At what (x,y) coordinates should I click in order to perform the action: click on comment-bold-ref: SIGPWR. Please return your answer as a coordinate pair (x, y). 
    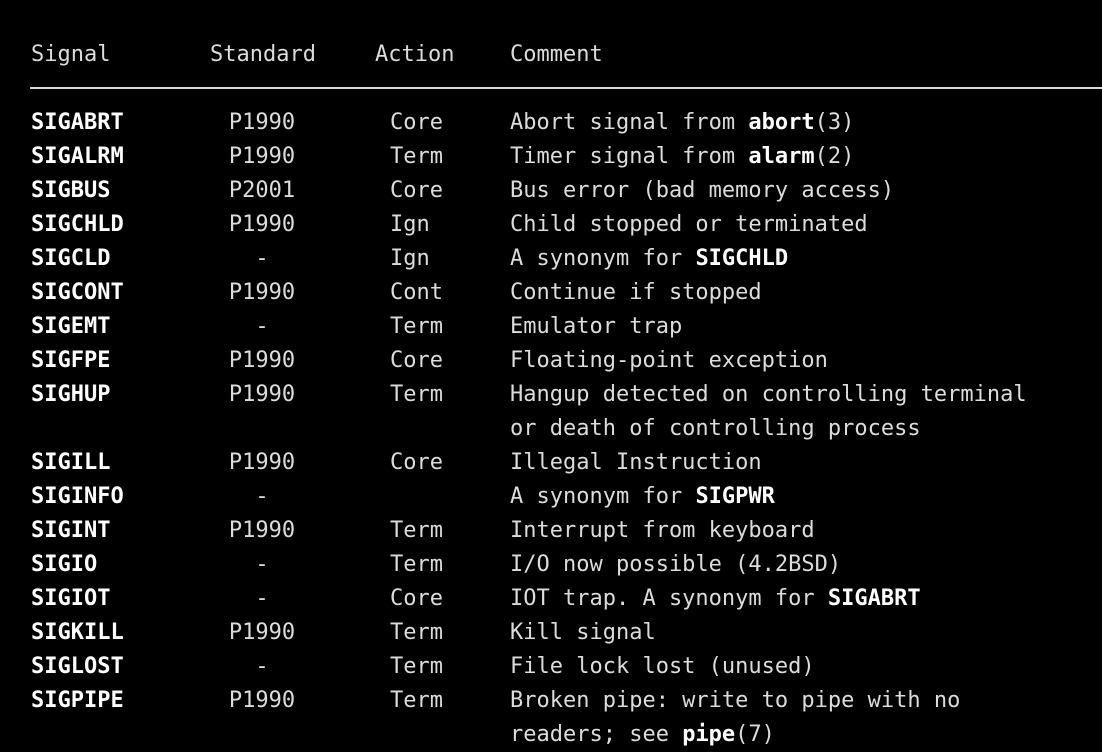
    Looking at the image, I should click on (735, 496).